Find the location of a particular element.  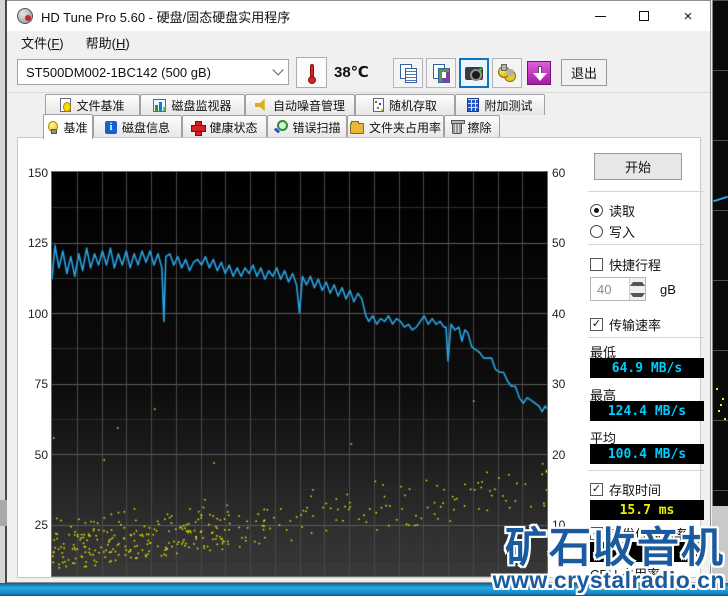

minimize-icon is located at coordinates (600, 16).